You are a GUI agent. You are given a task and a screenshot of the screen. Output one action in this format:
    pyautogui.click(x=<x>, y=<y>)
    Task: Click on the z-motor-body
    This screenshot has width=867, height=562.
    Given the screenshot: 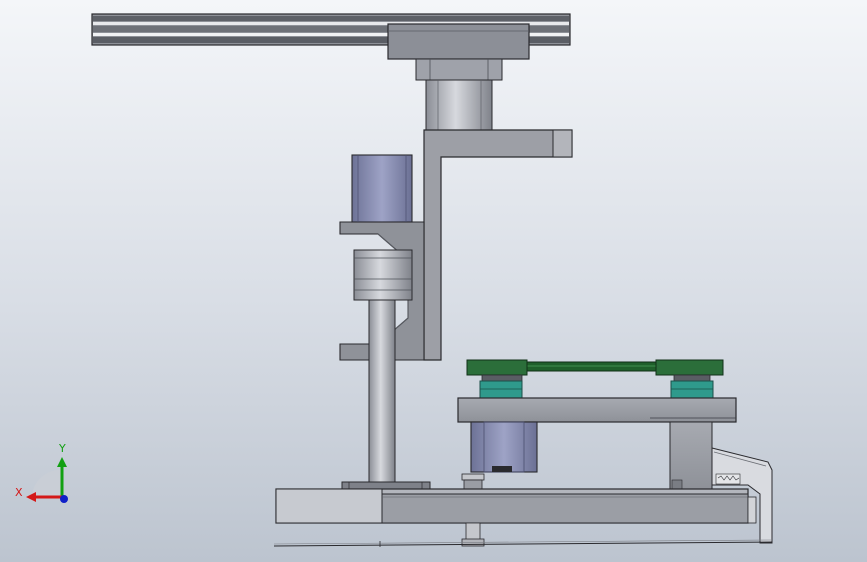 What is the action you would take?
    pyautogui.click(x=459, y=105)
    